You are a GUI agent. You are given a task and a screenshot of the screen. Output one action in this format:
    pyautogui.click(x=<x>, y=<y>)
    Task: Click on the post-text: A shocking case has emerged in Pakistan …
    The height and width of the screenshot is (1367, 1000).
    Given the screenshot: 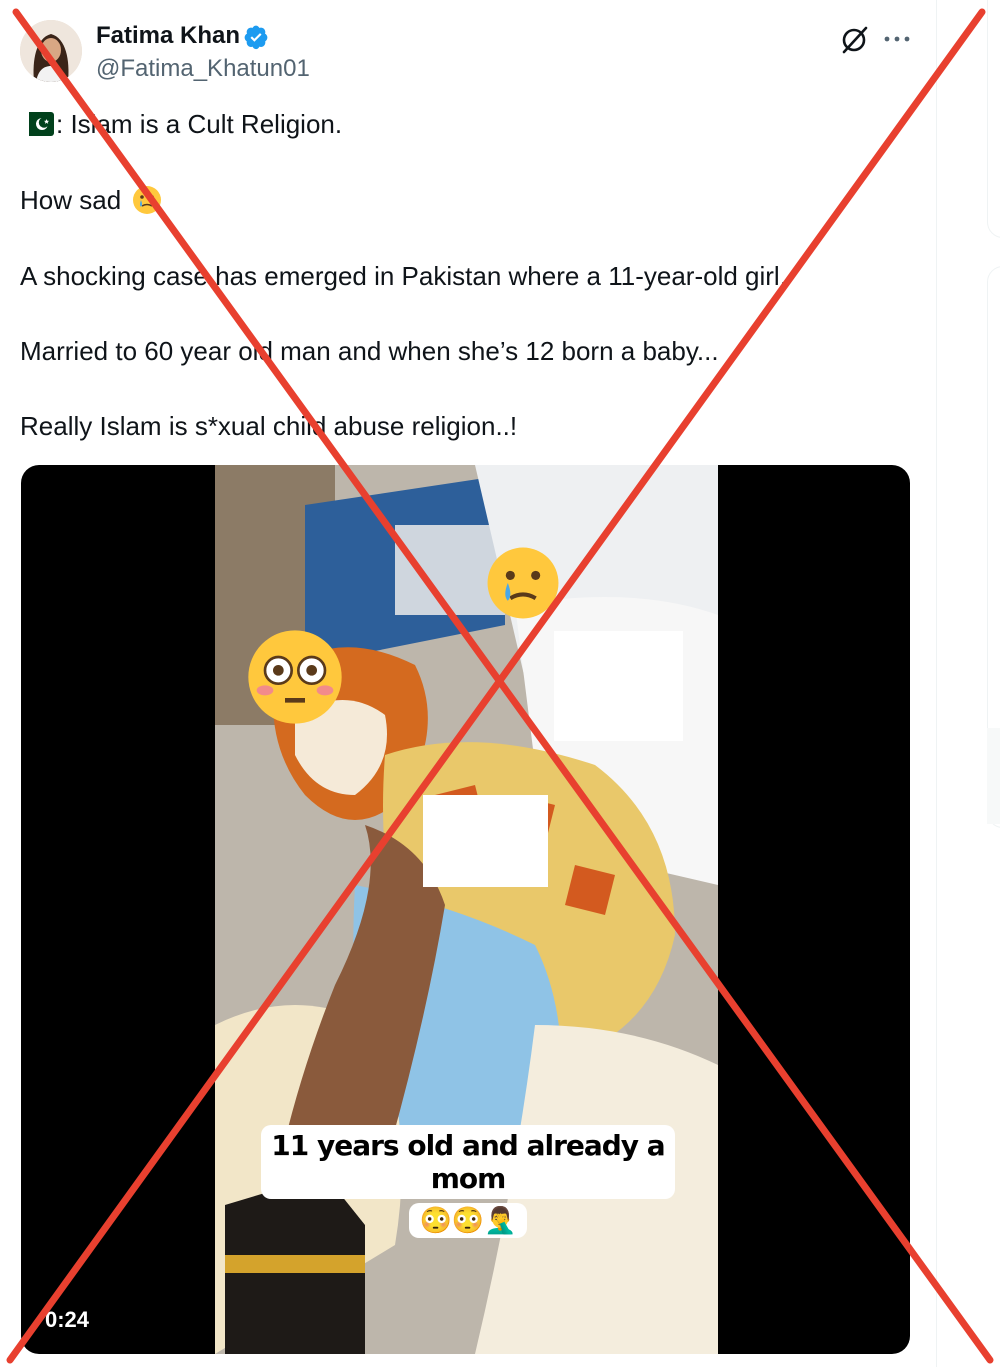 What is the action you would take?
    pyautogui.click(x=403, y=276)
    